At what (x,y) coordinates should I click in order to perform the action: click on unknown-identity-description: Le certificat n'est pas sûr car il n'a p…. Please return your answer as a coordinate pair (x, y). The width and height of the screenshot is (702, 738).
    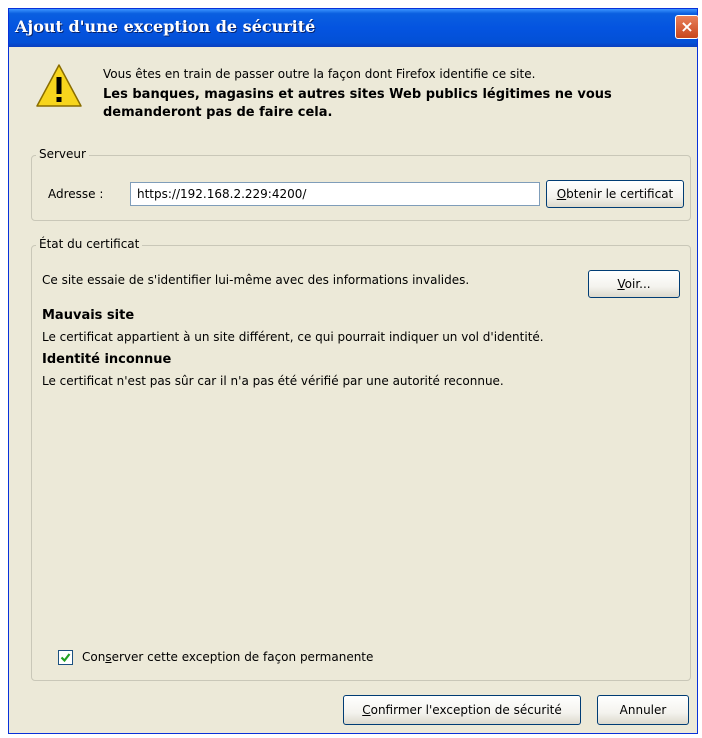
    Looking at the image, I should click on (273, 381).